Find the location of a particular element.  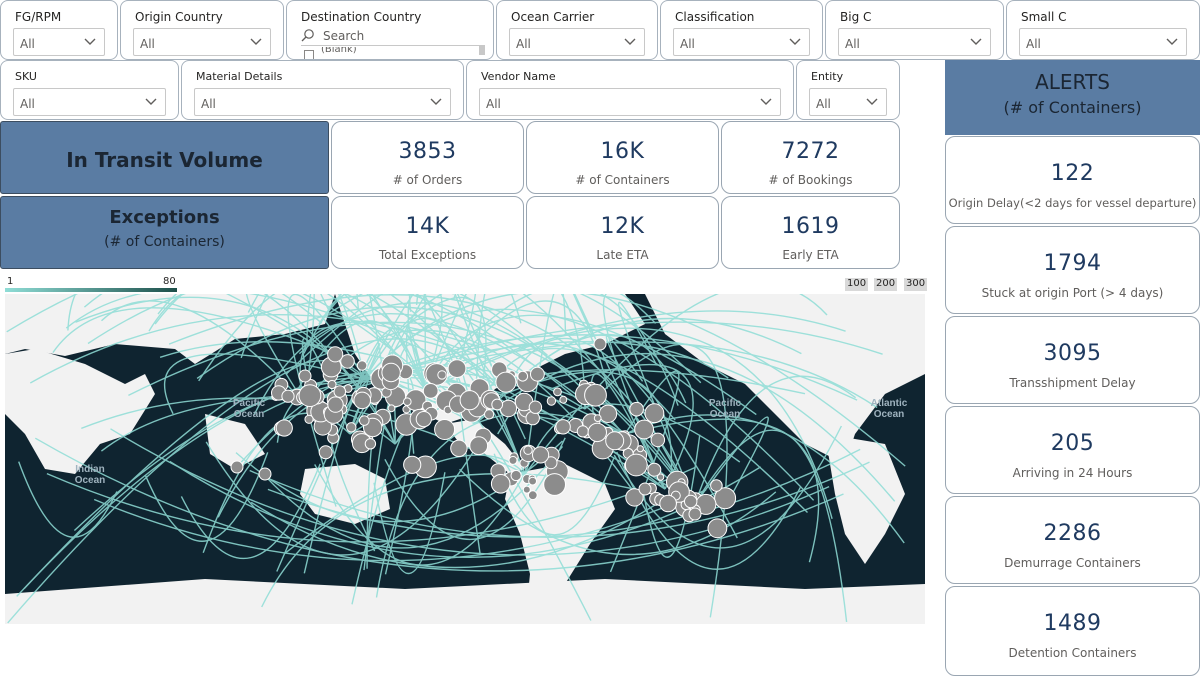

kpi-label: # of Orders is located at coordinates (427, 180).